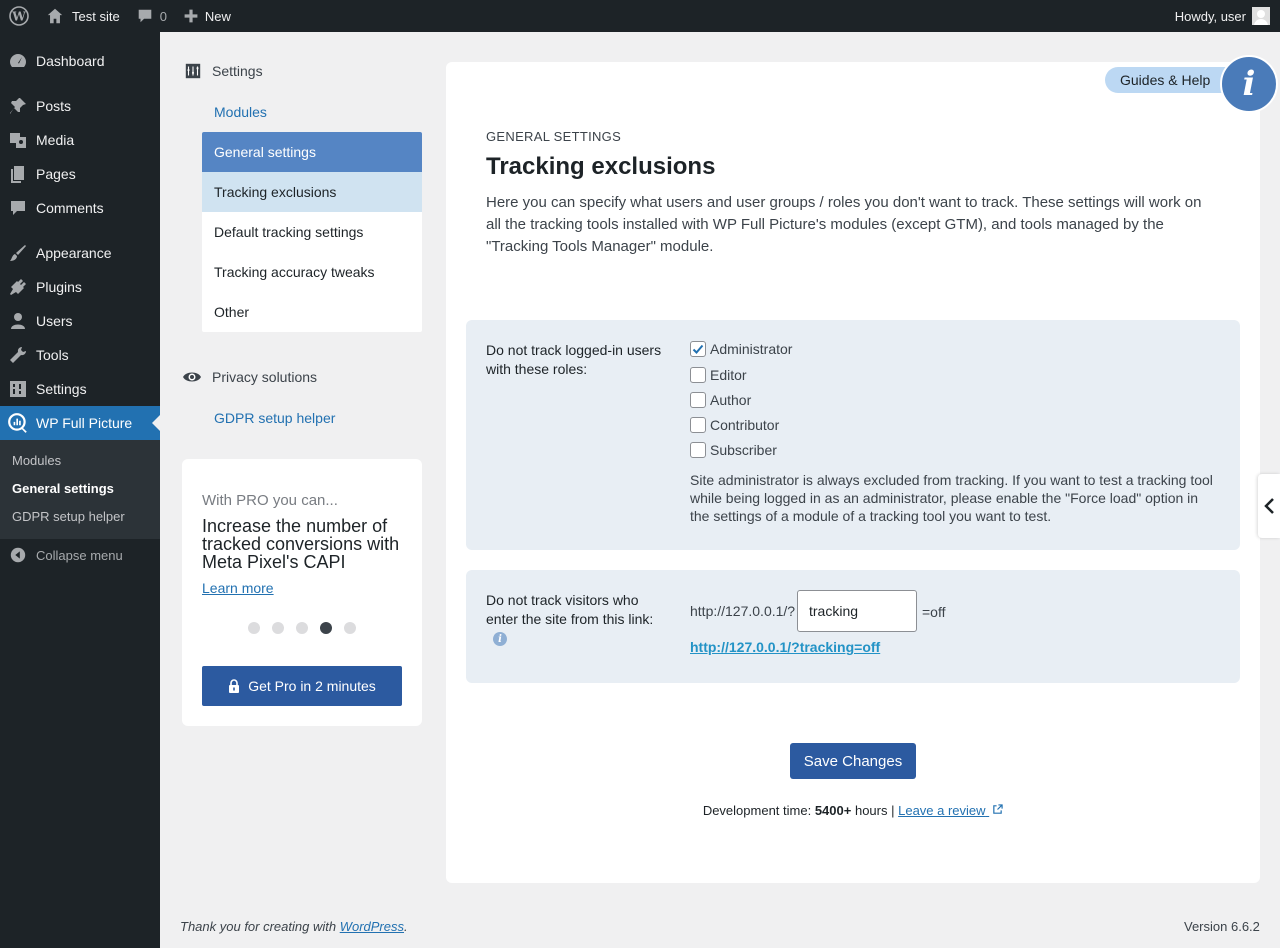 This screenshot has width=1280, height=948. I want to click on wordpress-link: WordPress, so click(372, 926).